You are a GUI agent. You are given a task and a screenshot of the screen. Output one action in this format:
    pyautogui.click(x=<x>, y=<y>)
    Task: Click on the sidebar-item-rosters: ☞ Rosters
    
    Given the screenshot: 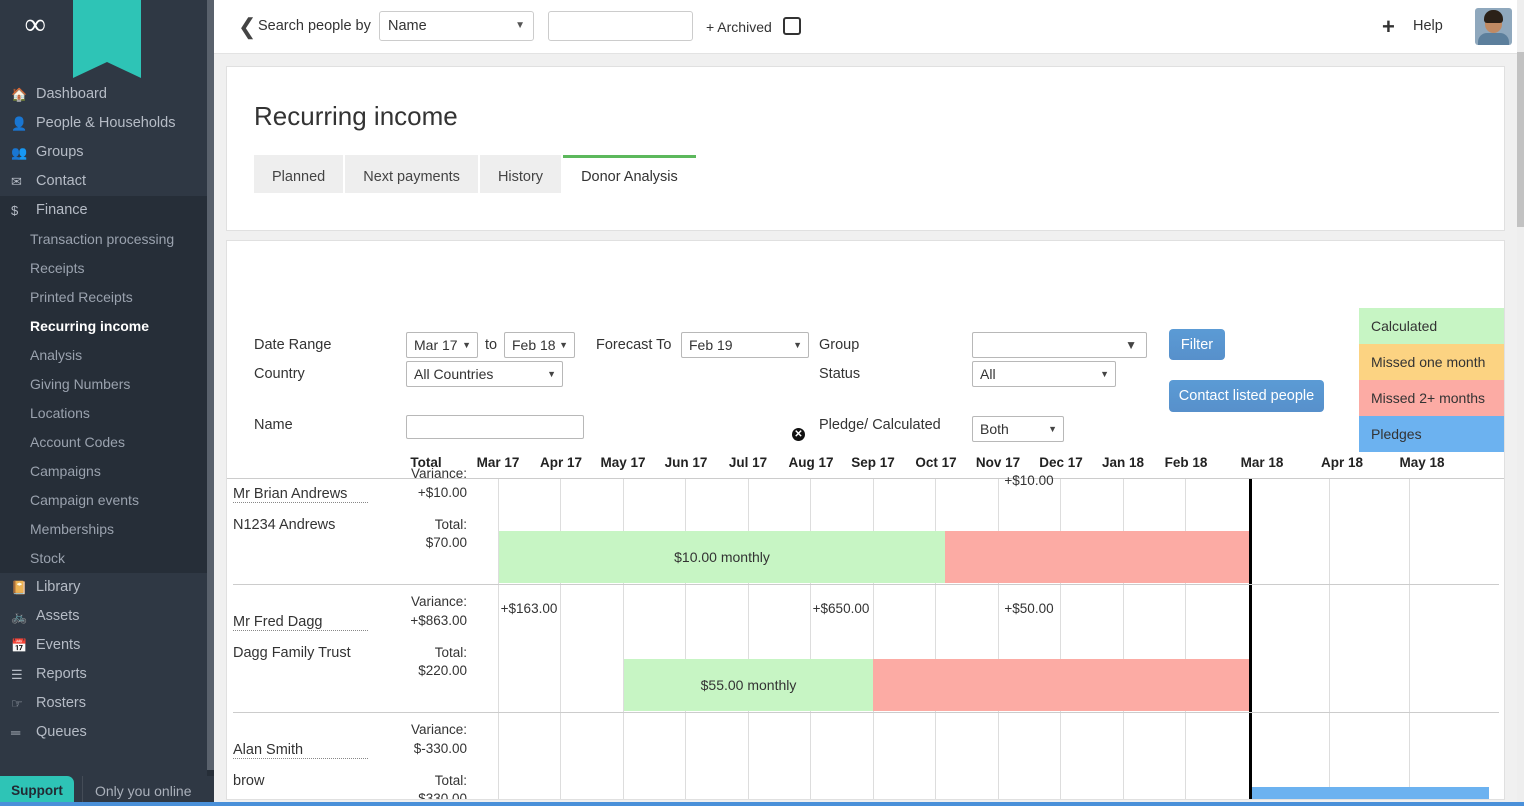 What is the action you would take?
    pyautogui.click(x=107, y=703)
    